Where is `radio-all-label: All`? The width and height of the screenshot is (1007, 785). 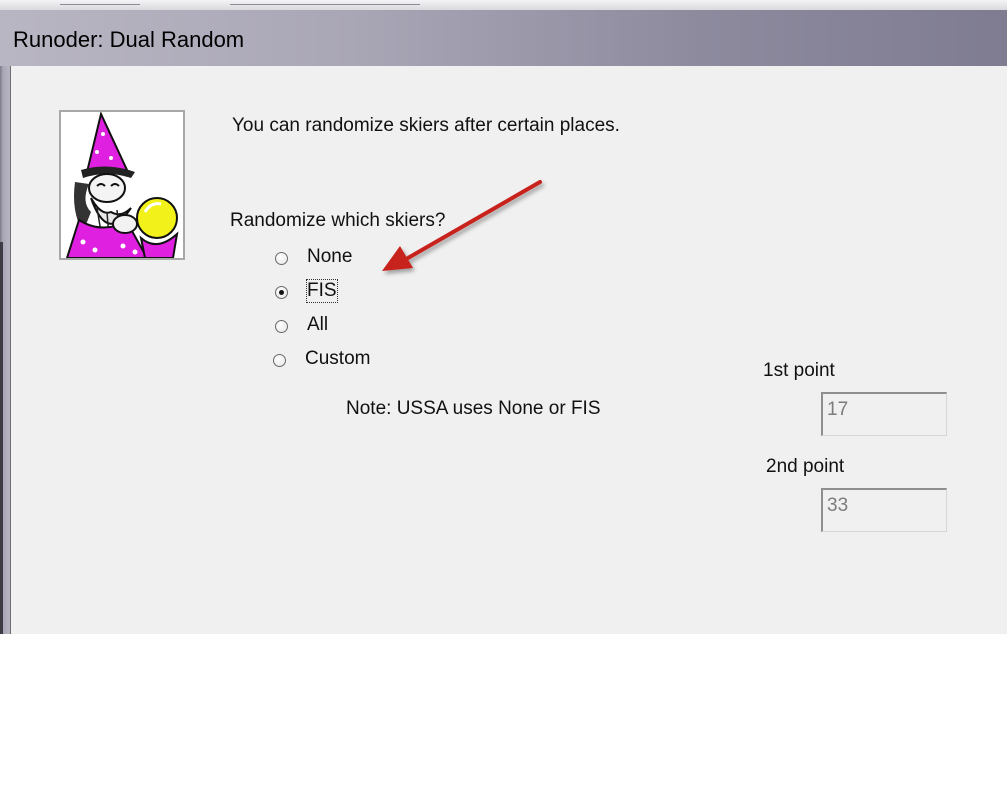 radio-all-label: All is located at coordinates (317, 325).